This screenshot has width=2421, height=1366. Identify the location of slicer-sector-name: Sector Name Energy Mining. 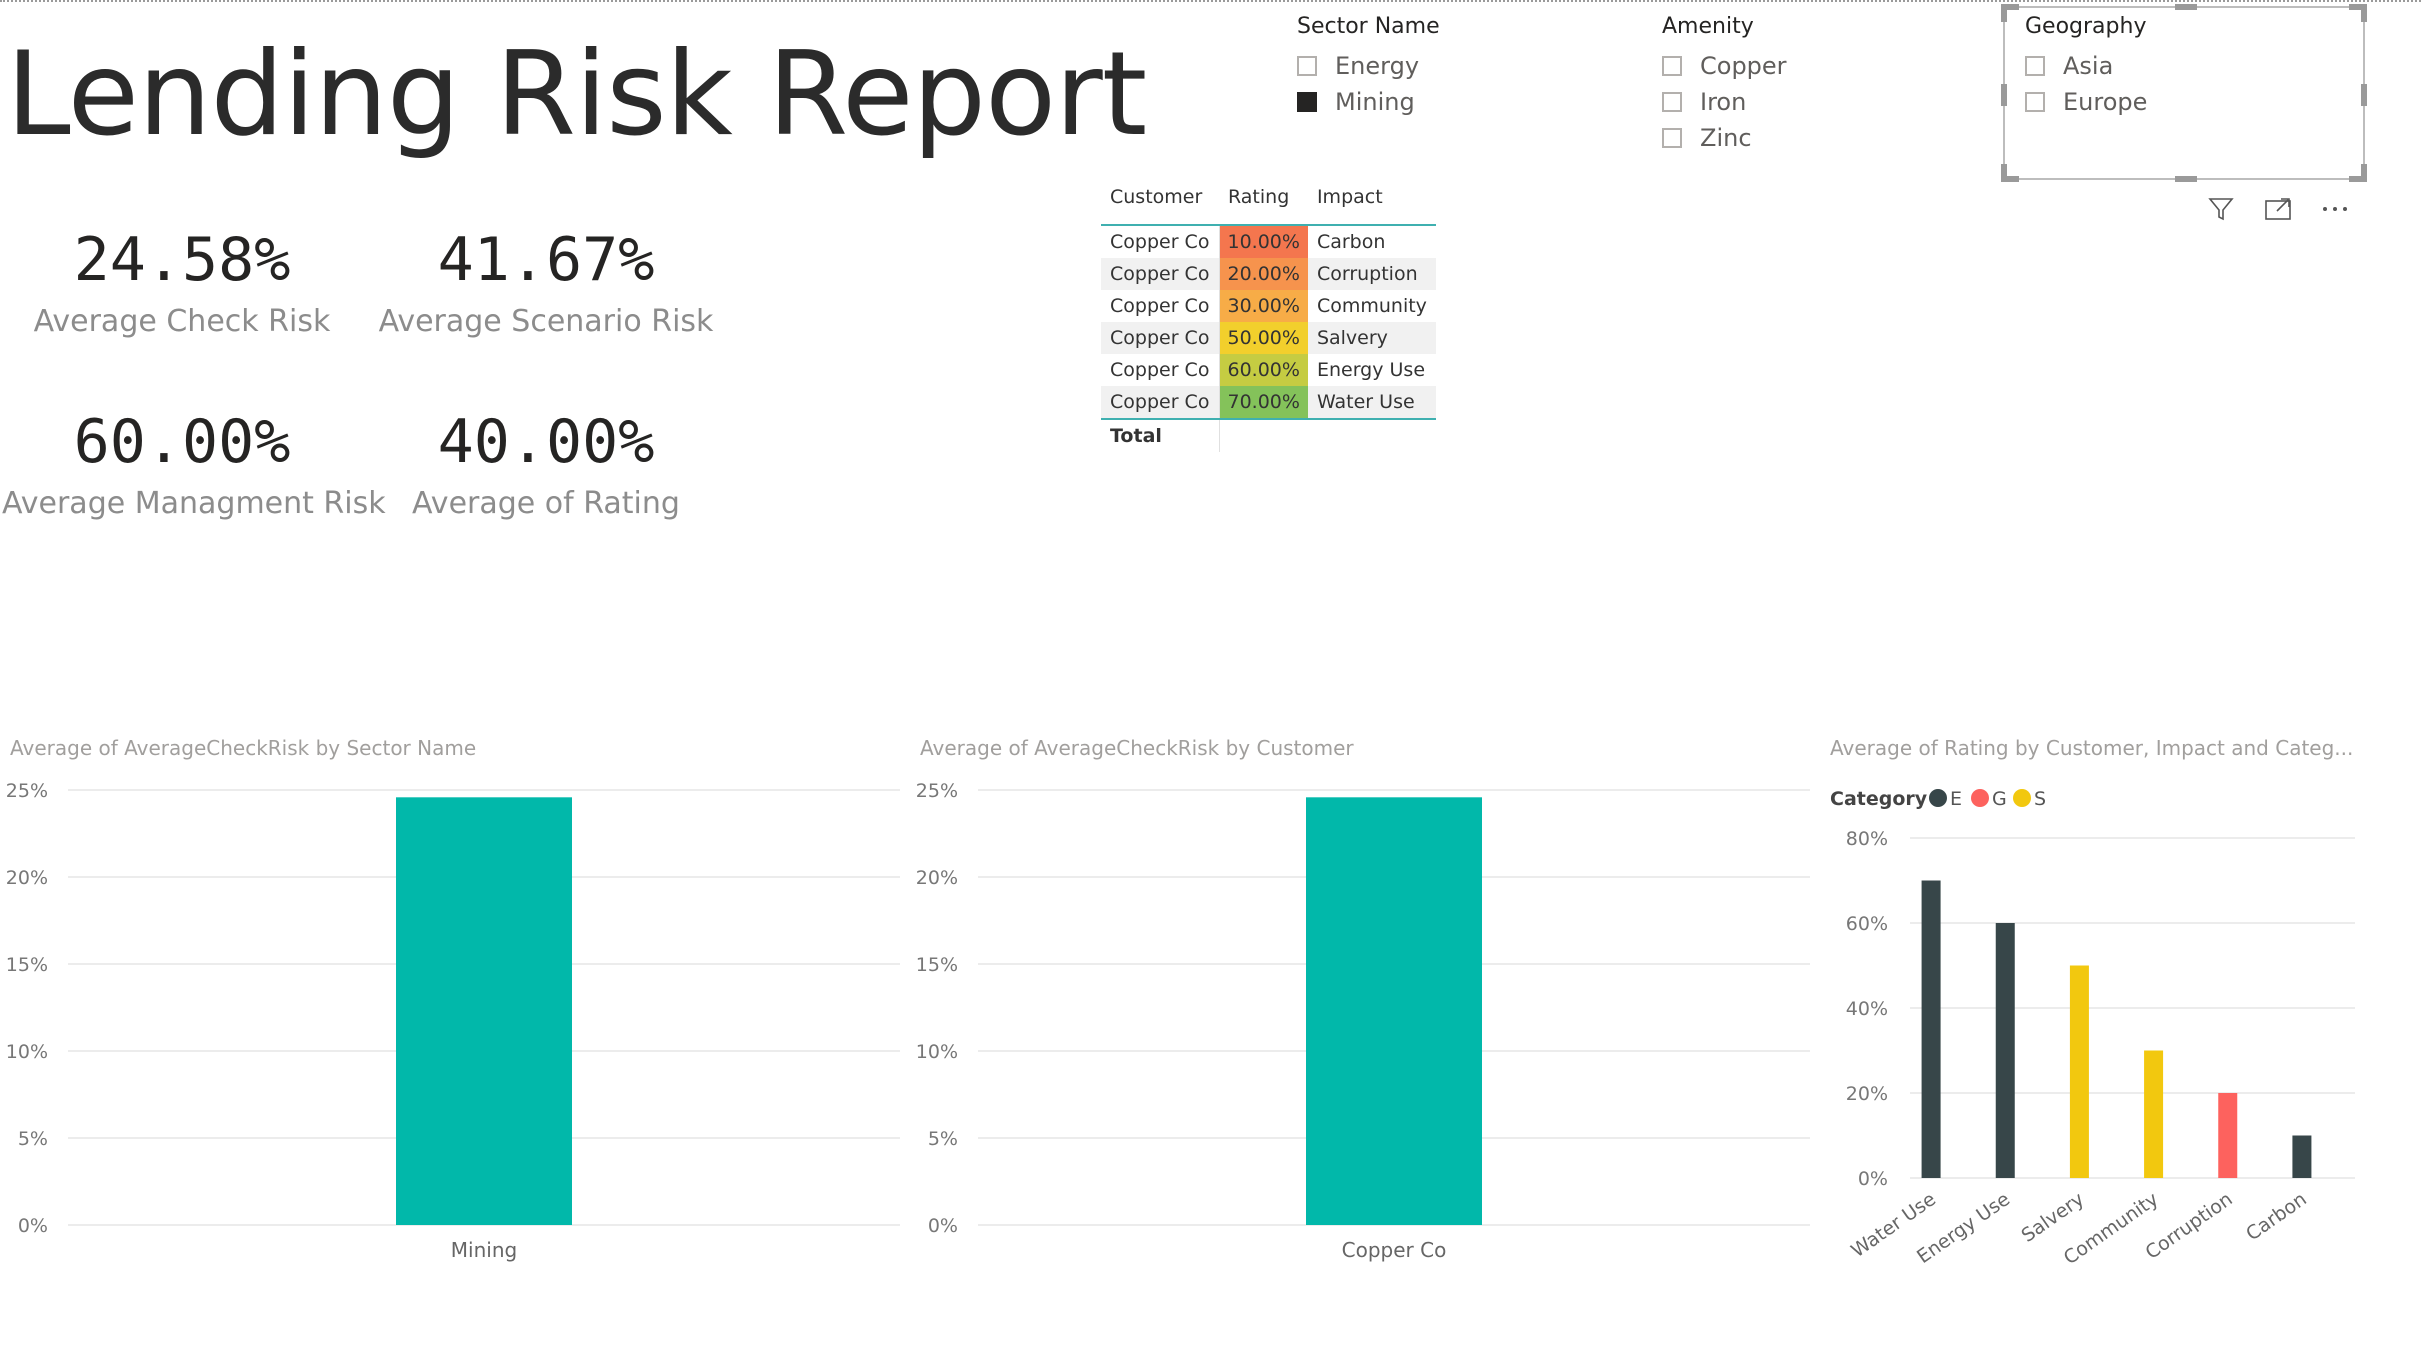
(1368, 66).